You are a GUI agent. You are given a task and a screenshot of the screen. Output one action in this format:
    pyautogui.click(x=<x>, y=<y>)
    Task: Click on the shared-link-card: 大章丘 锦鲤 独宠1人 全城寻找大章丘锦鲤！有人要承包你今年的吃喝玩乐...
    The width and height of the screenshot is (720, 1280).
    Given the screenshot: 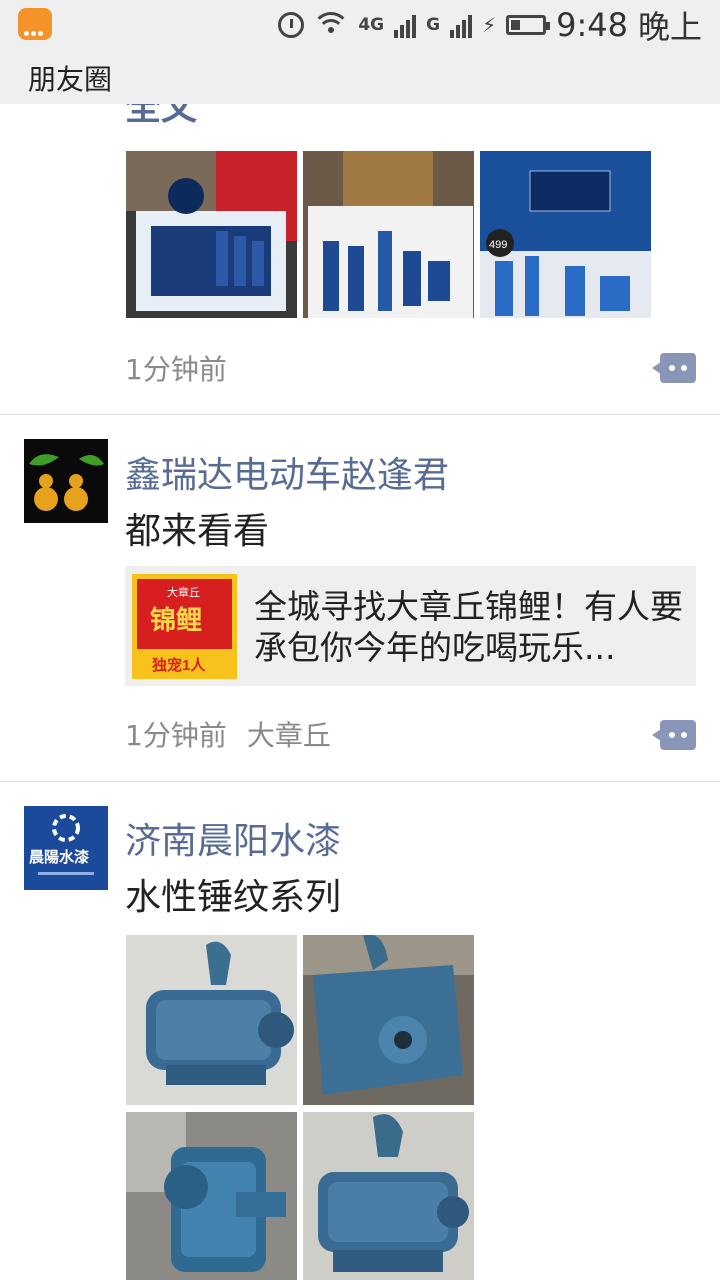 What is the action you would take?
    pyautogui.click(x=410, y=626)
    